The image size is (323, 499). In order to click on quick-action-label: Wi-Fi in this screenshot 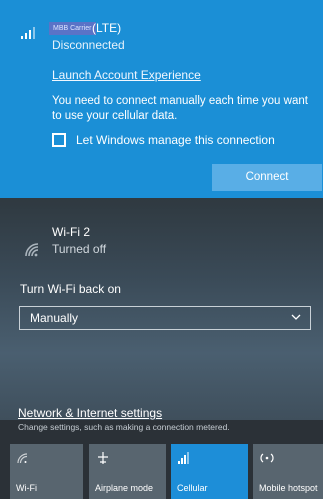, I will do `click(26, 488)`.